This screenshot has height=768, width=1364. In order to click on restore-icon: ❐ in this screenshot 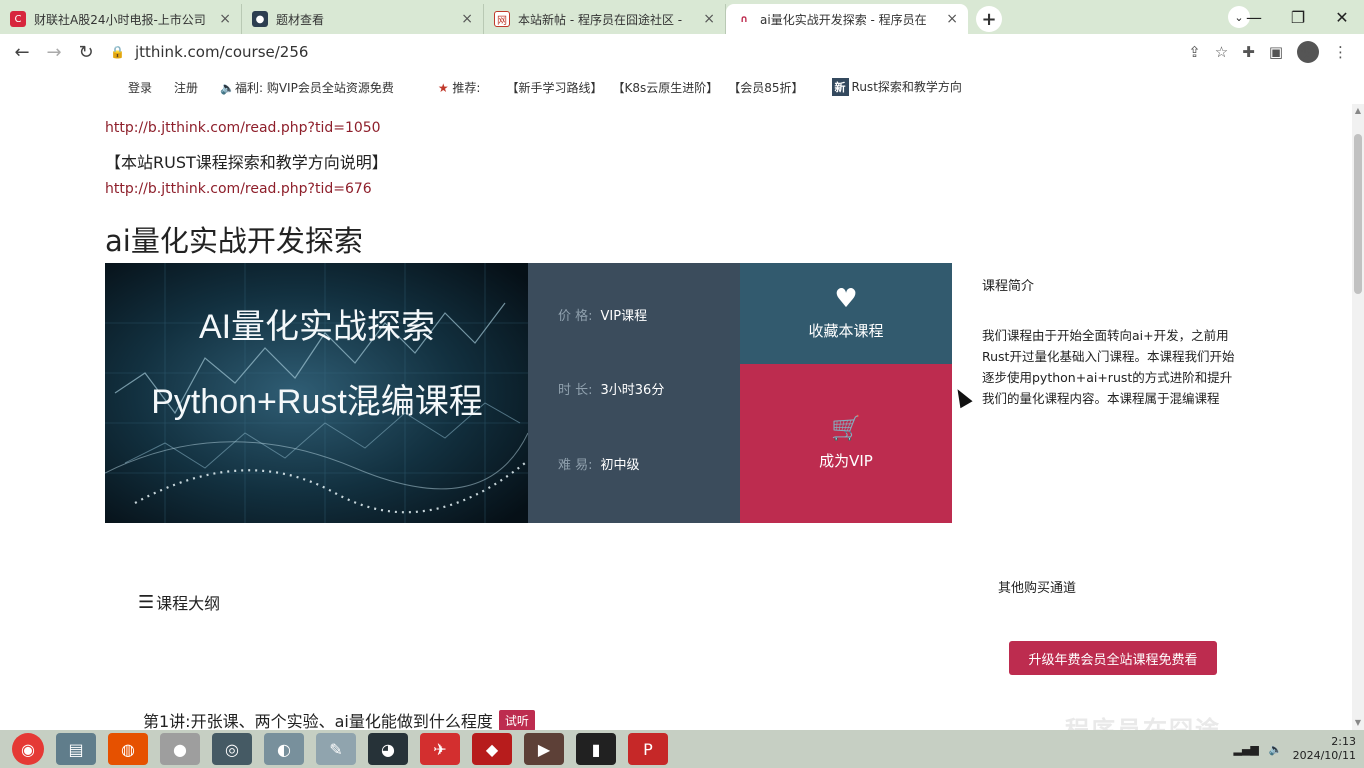, I will do `click(1298, 17)`.